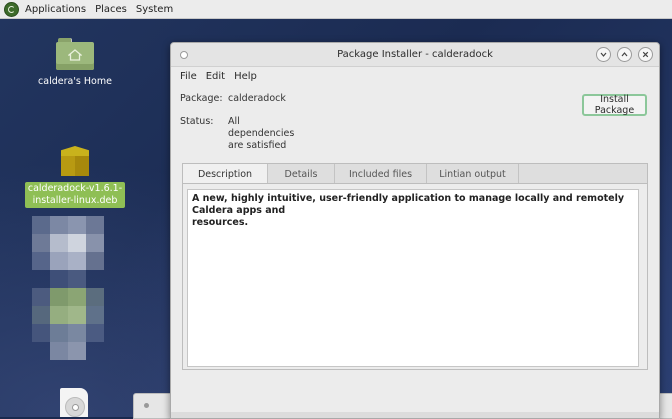 The image size is (672, 419). I want to click on tab-lintian-output: Lintian output, so click(473, 174).